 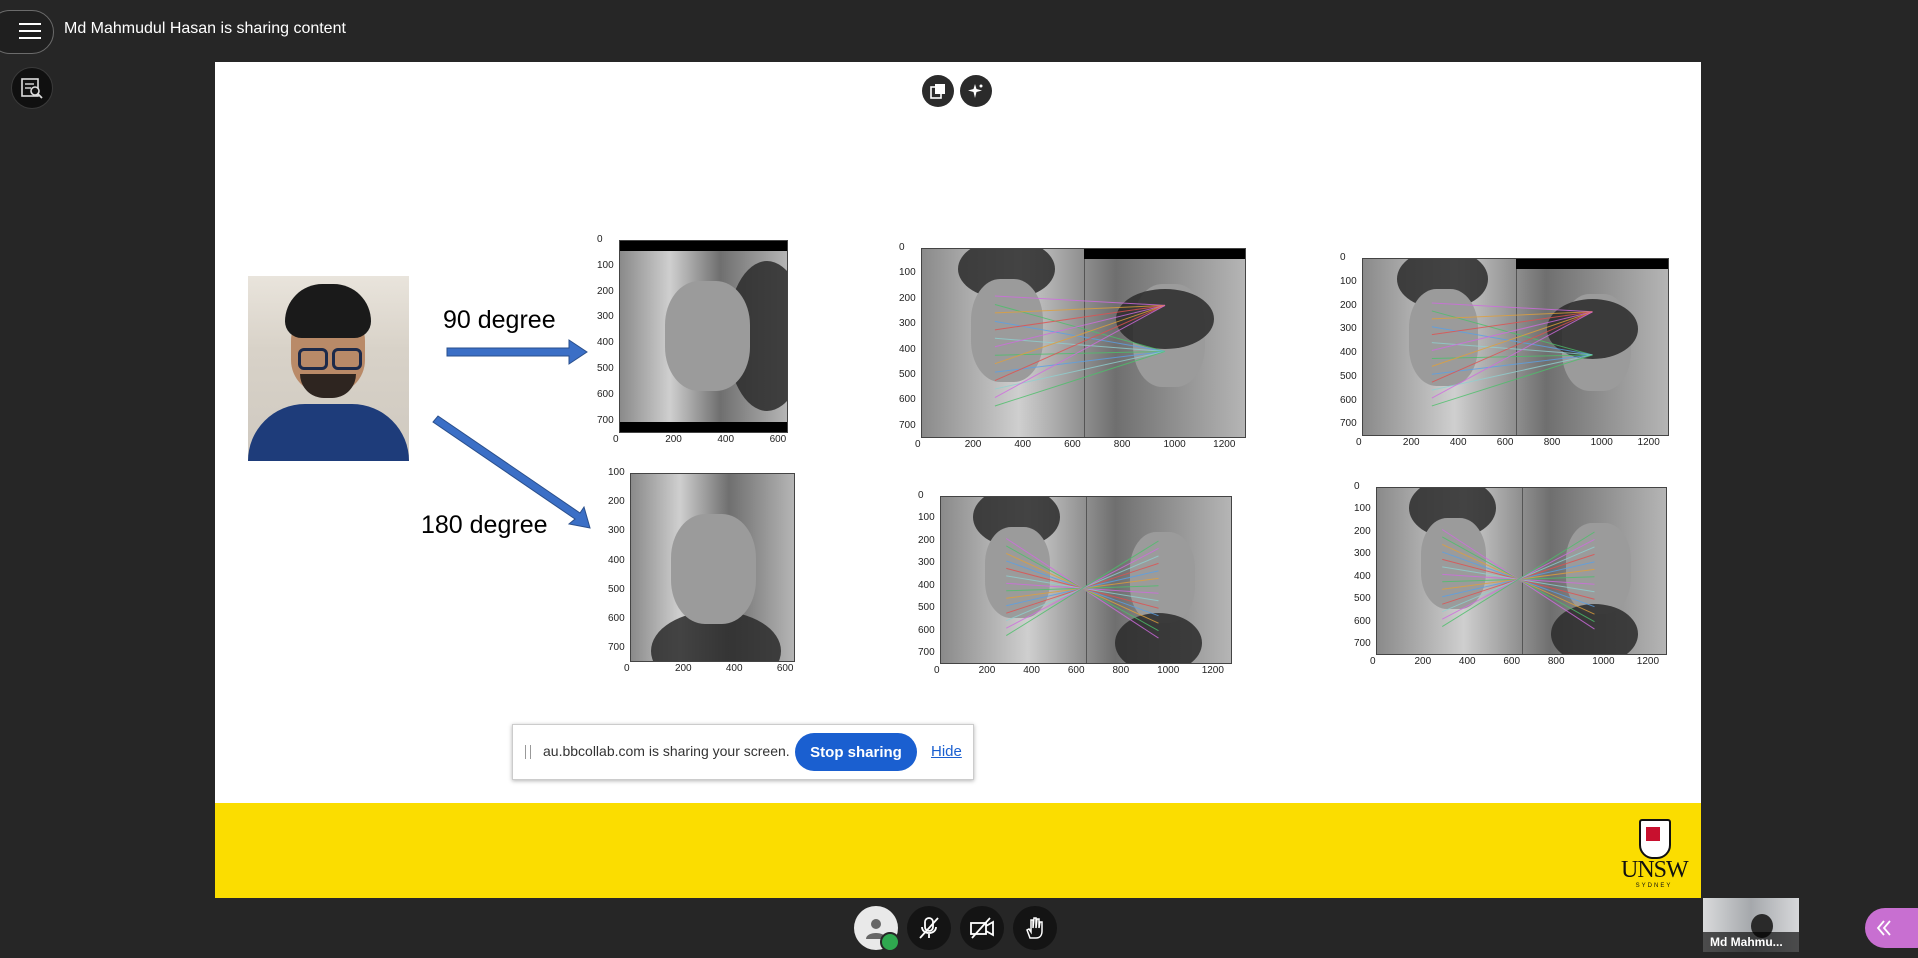 I want to click on sparkle-icon, so click(x=975, y=91).